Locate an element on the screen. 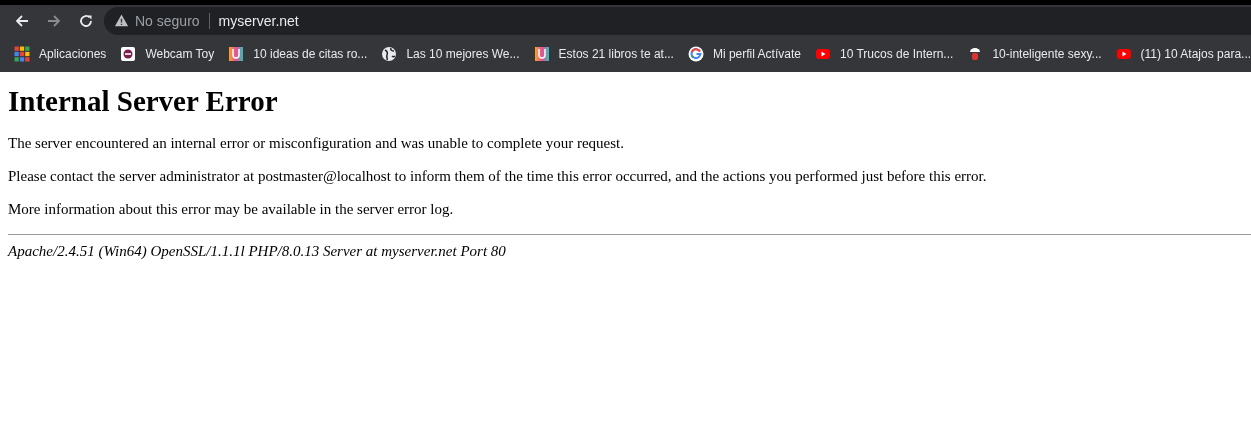 The image size is (1251, 438). error-message: Please contact the server administrator at postmaster@localhost to inform them of the time this error occurred, and the actions you performed just before this error. is located at coordinates (498, 176).